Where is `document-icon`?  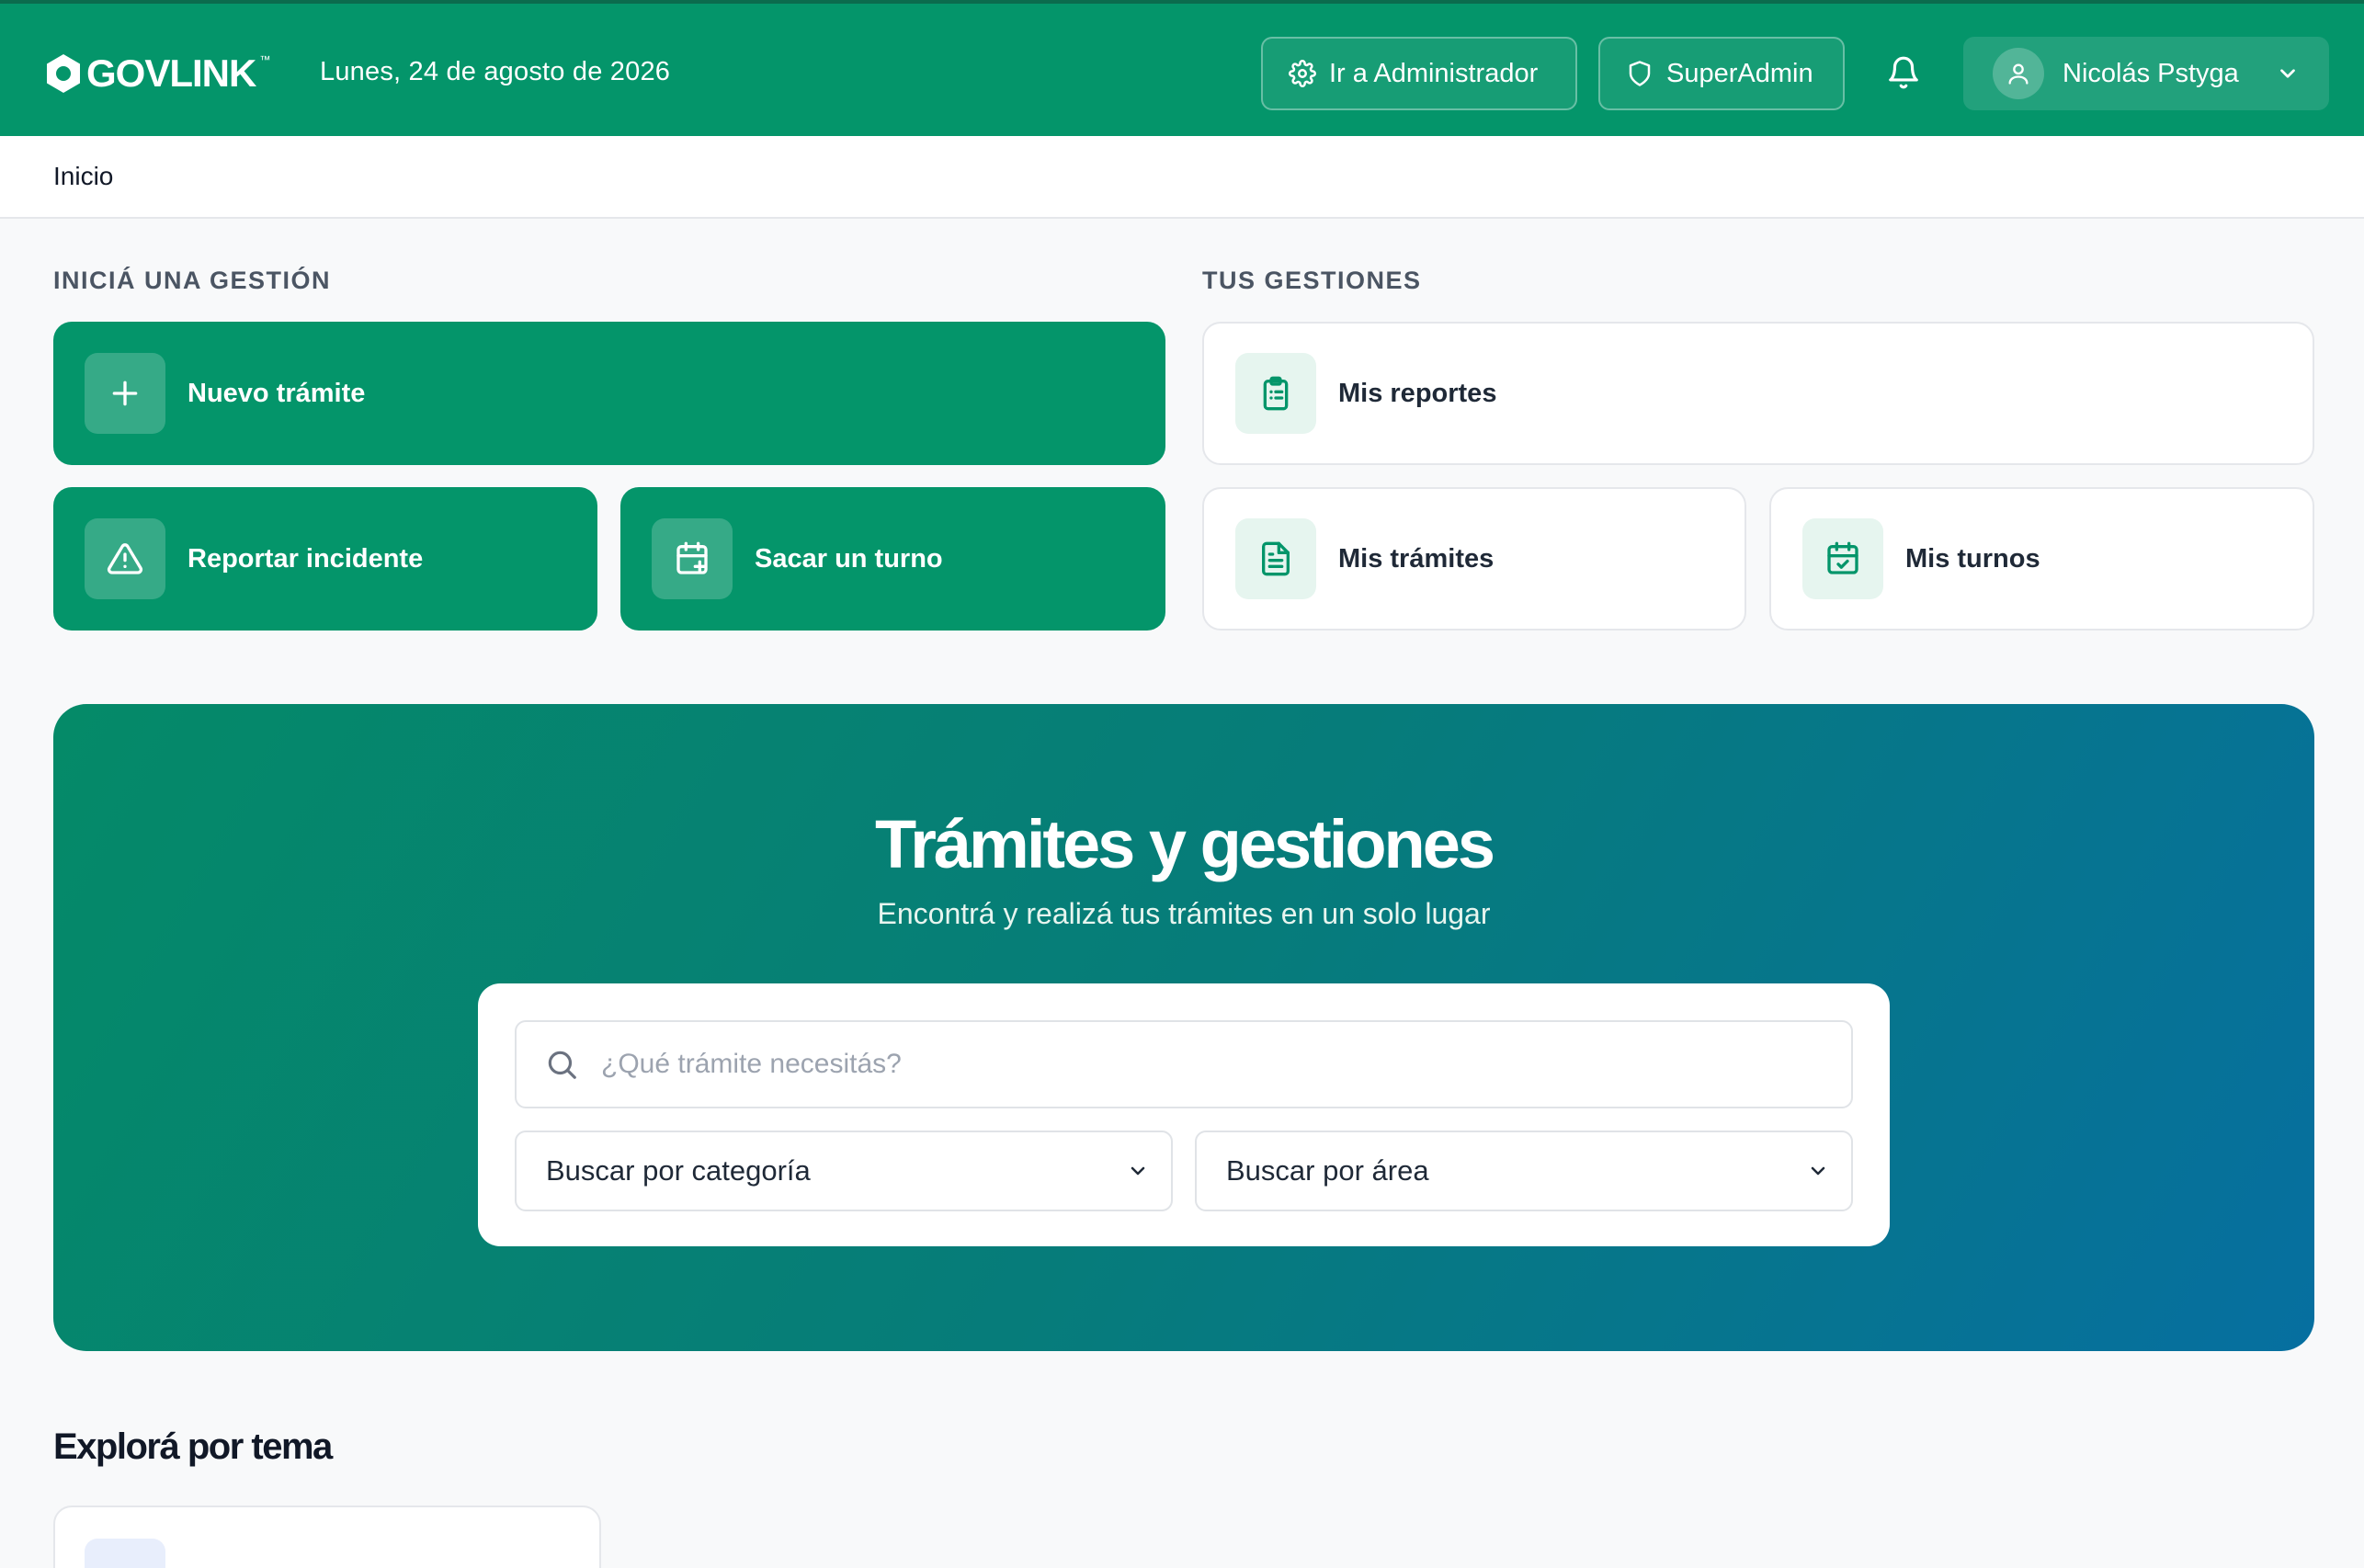 document-icon is located at coordinates (1276, 558).